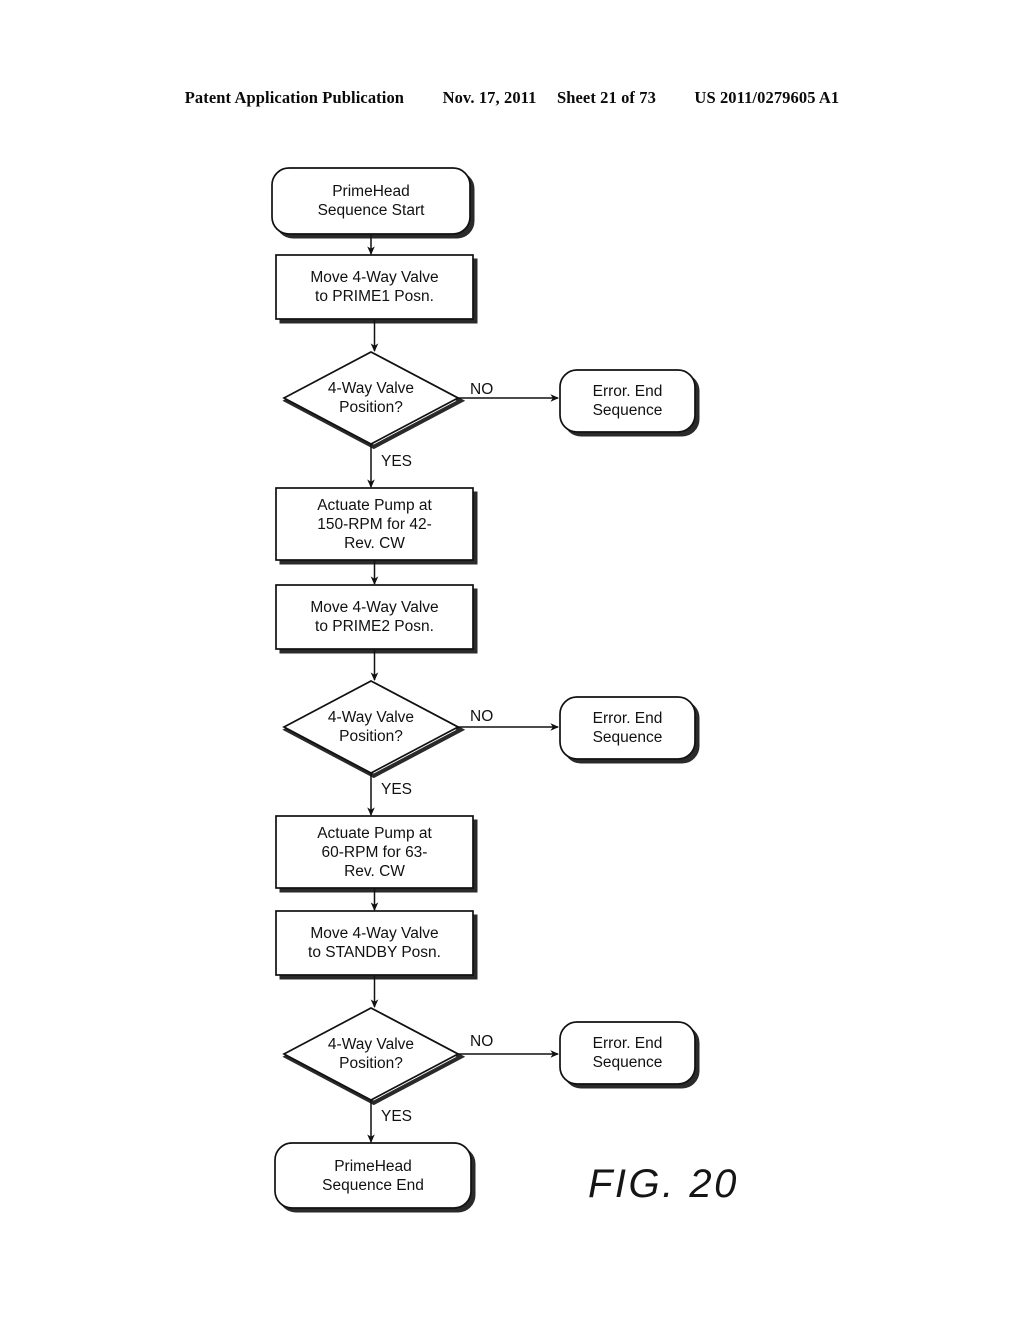  I want to click on flow-node-error2, so click(629, 730).